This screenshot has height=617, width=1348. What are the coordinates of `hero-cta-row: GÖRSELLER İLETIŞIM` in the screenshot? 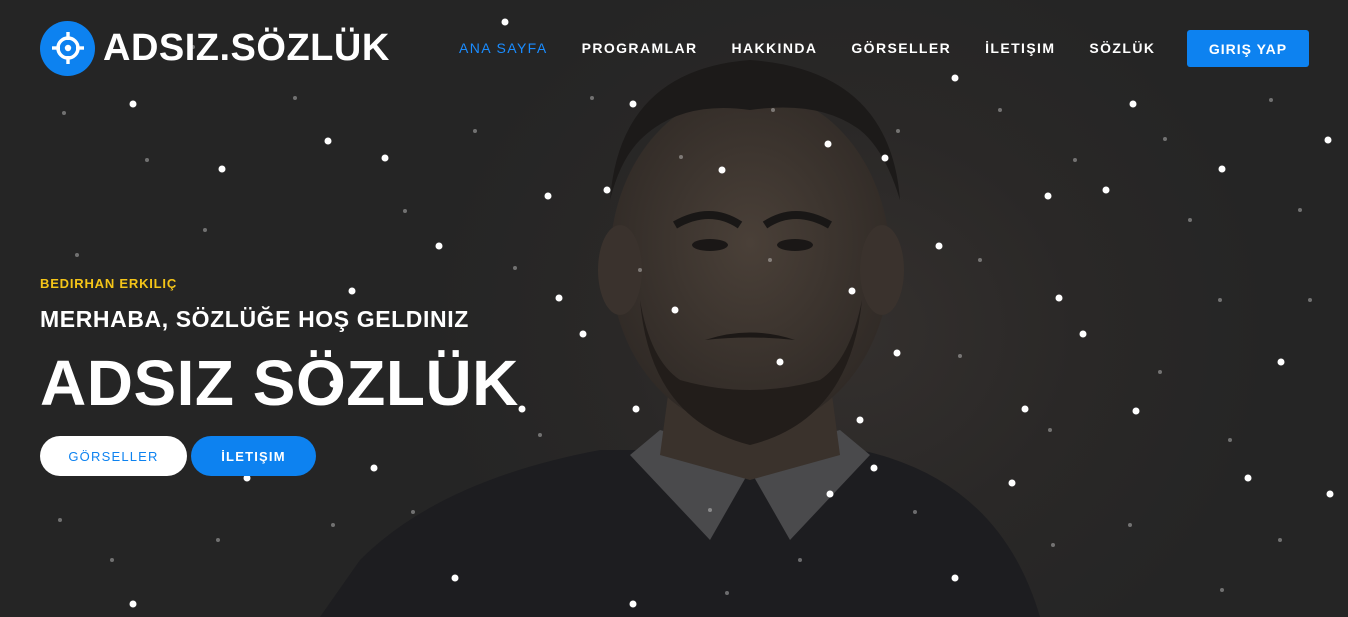 It's located at (178, 456).